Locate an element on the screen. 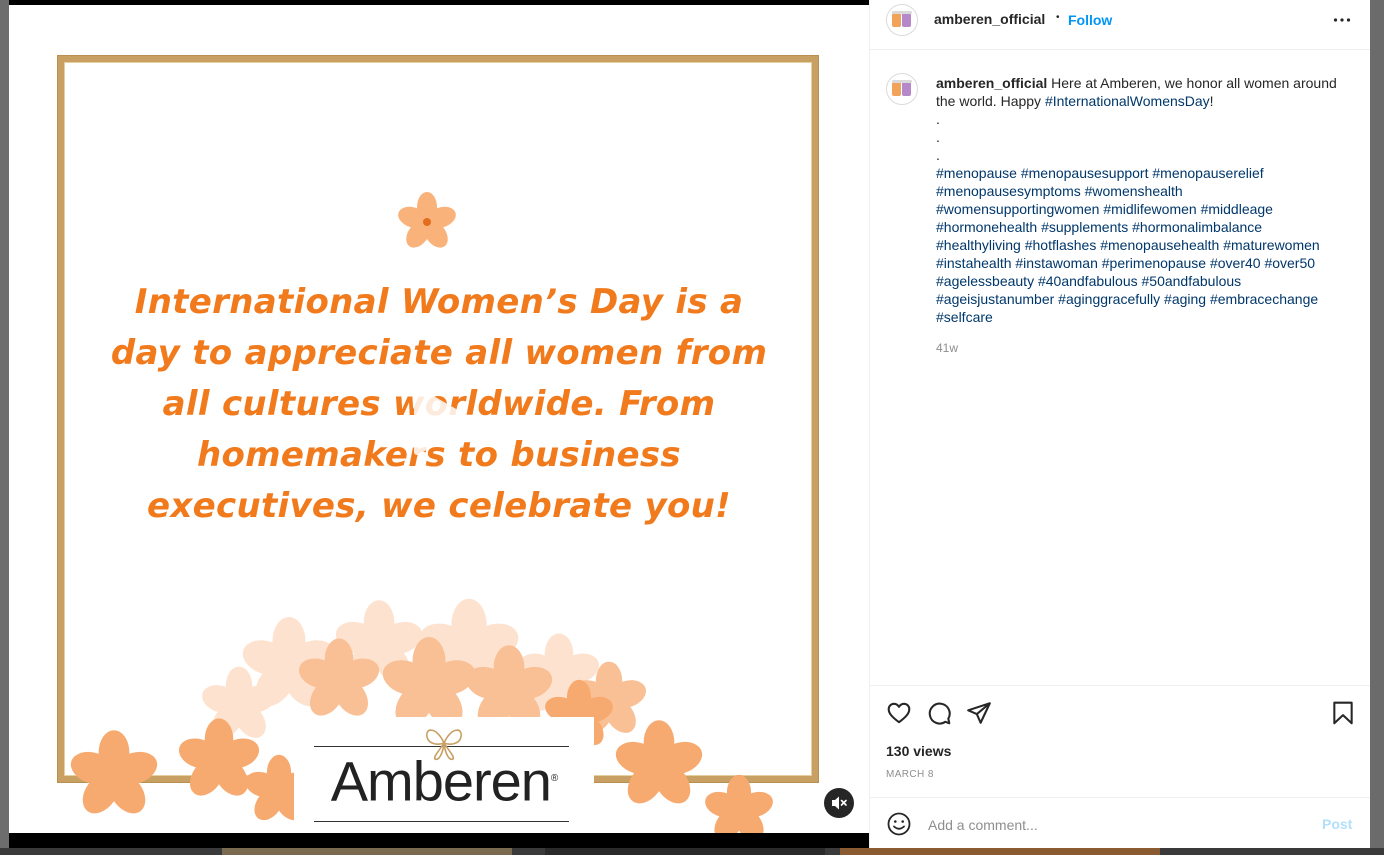  post-date: MARCH 8 is located at coordinates (910, 774).